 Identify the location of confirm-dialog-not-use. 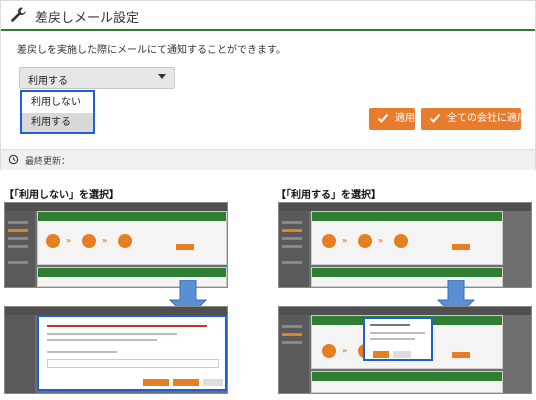
(132, 353).